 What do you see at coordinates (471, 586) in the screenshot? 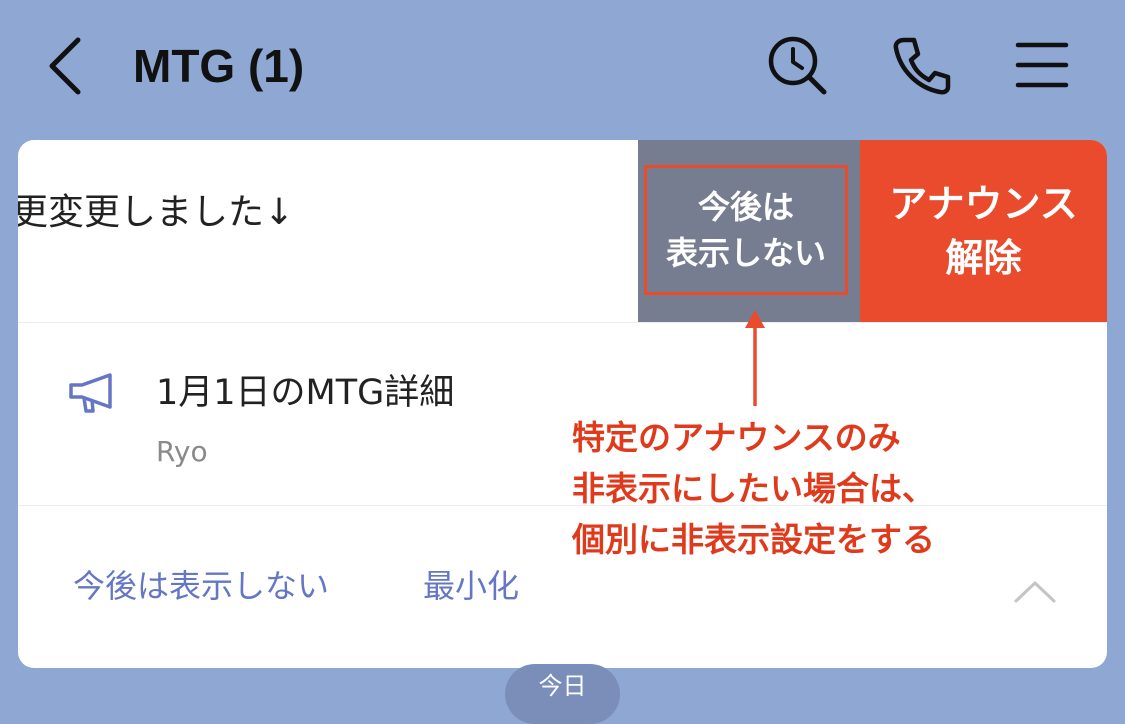
I see `minimize-link: 最小化` at bounding box center [471, 586].